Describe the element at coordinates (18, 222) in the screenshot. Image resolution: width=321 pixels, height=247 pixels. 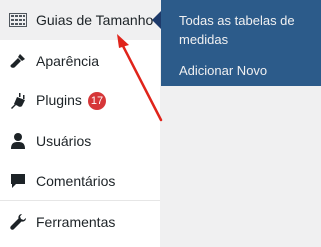
I see `wrench-icon` at that location.